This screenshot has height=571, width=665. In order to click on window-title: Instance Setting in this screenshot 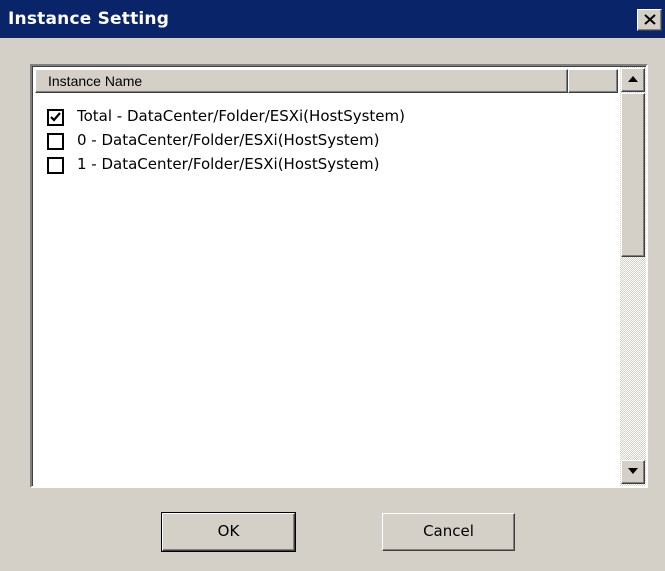, I will do `click(89, 19)`.